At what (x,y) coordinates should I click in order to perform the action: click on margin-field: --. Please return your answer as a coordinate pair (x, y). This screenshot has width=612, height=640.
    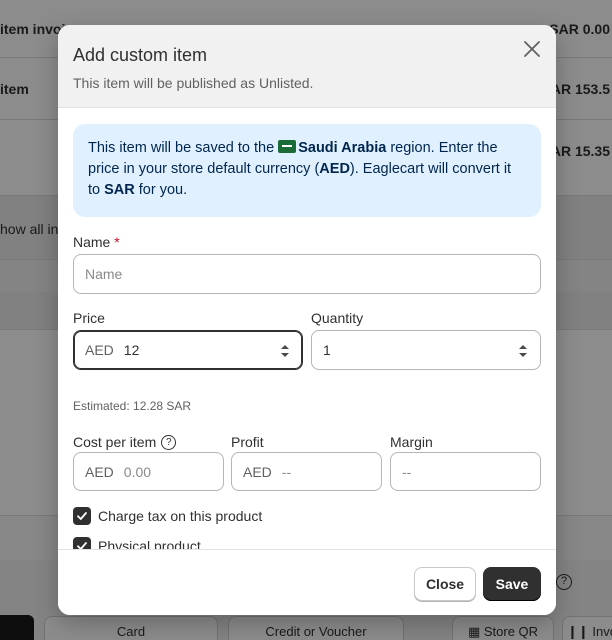
    Looking at the image, I should click on (465, 471).